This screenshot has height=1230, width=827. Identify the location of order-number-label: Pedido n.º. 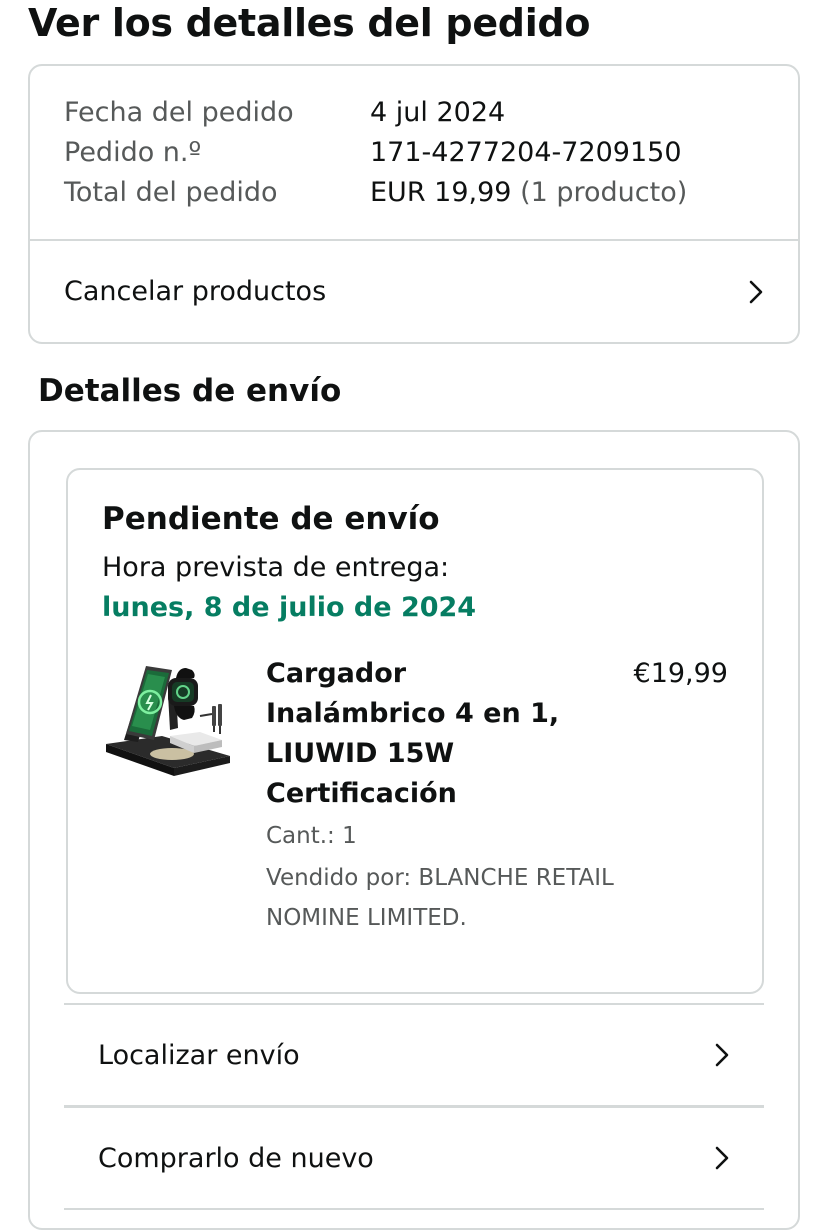
(133, 152).